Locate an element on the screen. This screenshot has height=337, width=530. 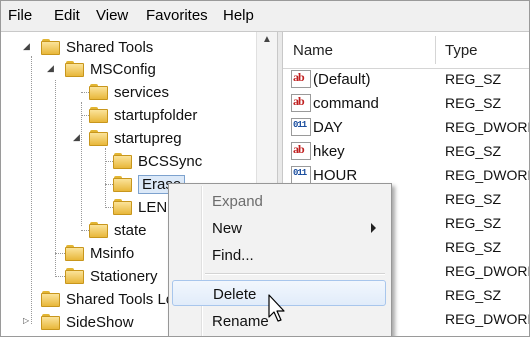
tree-item-shared-tools-location: Shared Tools Lo is located at coordinates (107, 299).